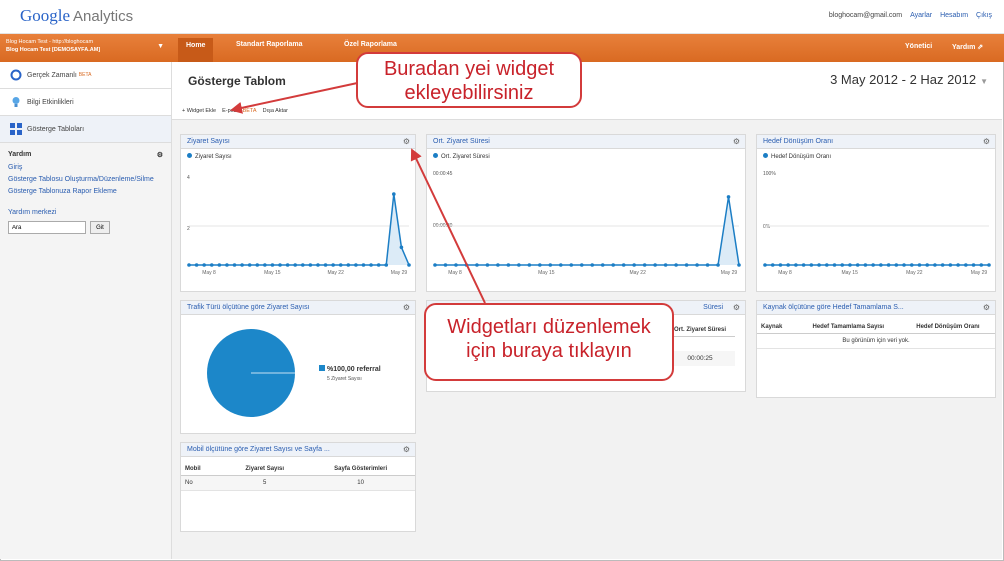  Describe the element at coordinates (549, 327) in the screenshot. I see `annotation-line: Widgetları düzenlemek` at that location.